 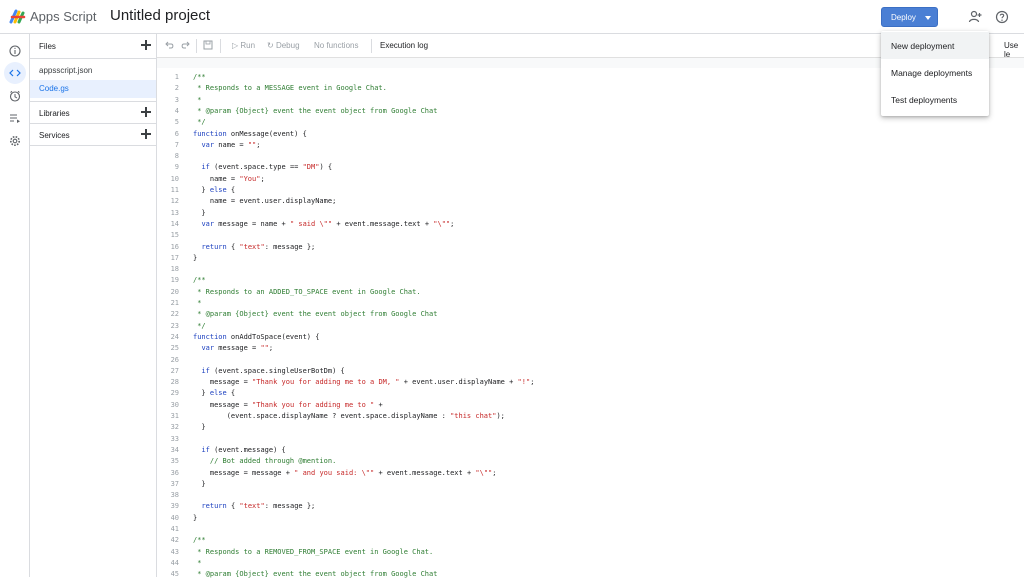 I want to click on file-name: Code.gs, so click(x=54, y=88).